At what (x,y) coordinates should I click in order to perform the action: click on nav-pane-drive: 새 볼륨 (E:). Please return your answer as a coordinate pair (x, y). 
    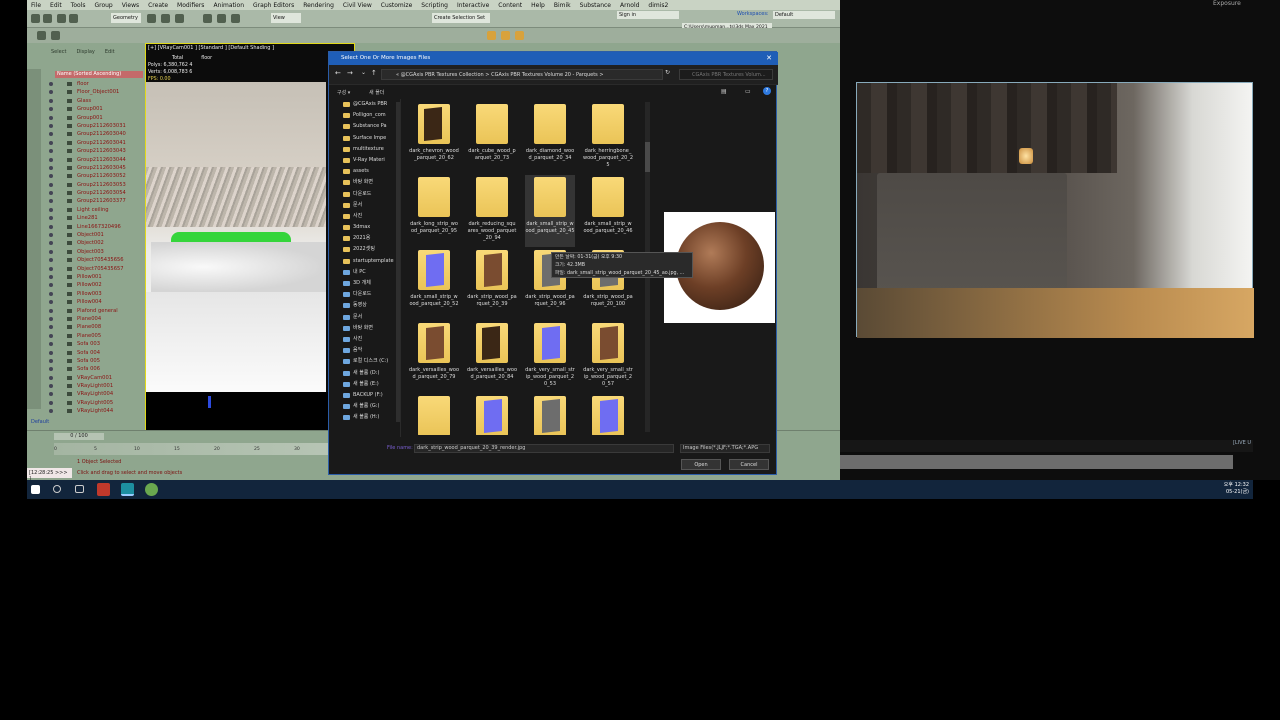
    Looking at the image, I should click on (364, 384).